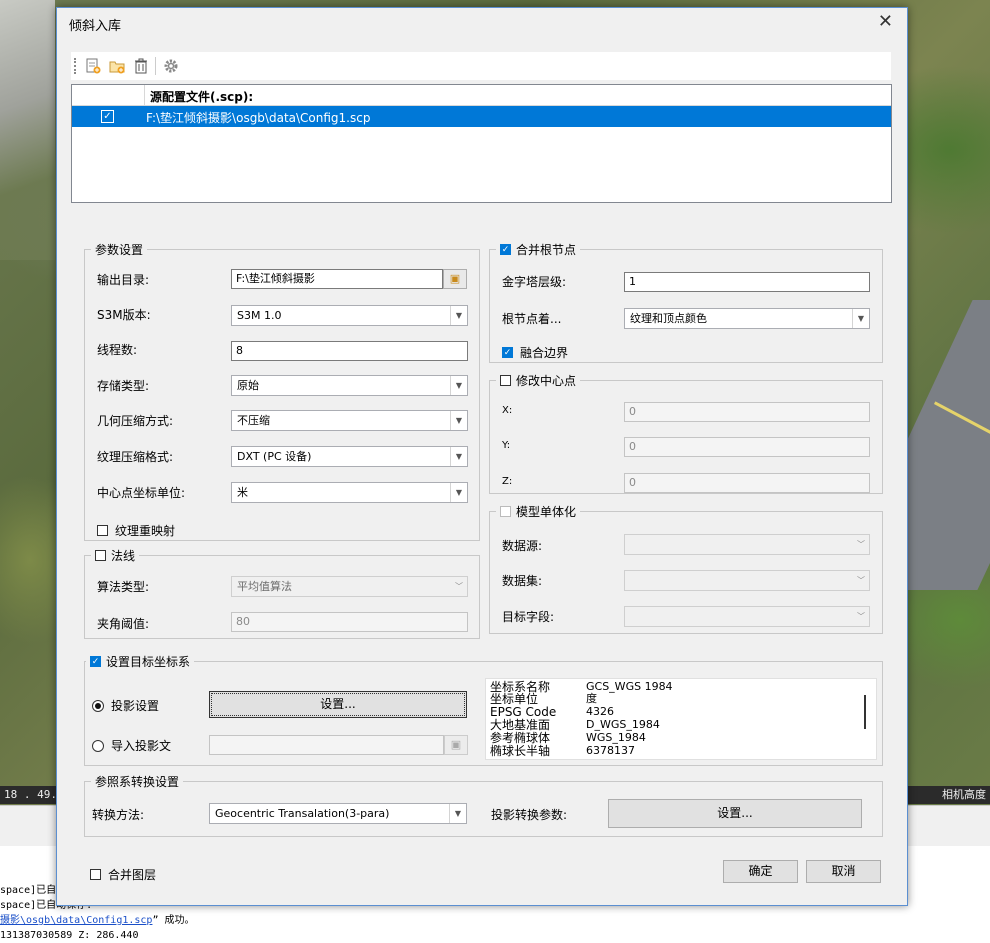  What do you see at coordinates (107, 116) in the screenshot?
I see `row-checkbox: ✓` at bounding box center [107, 116].